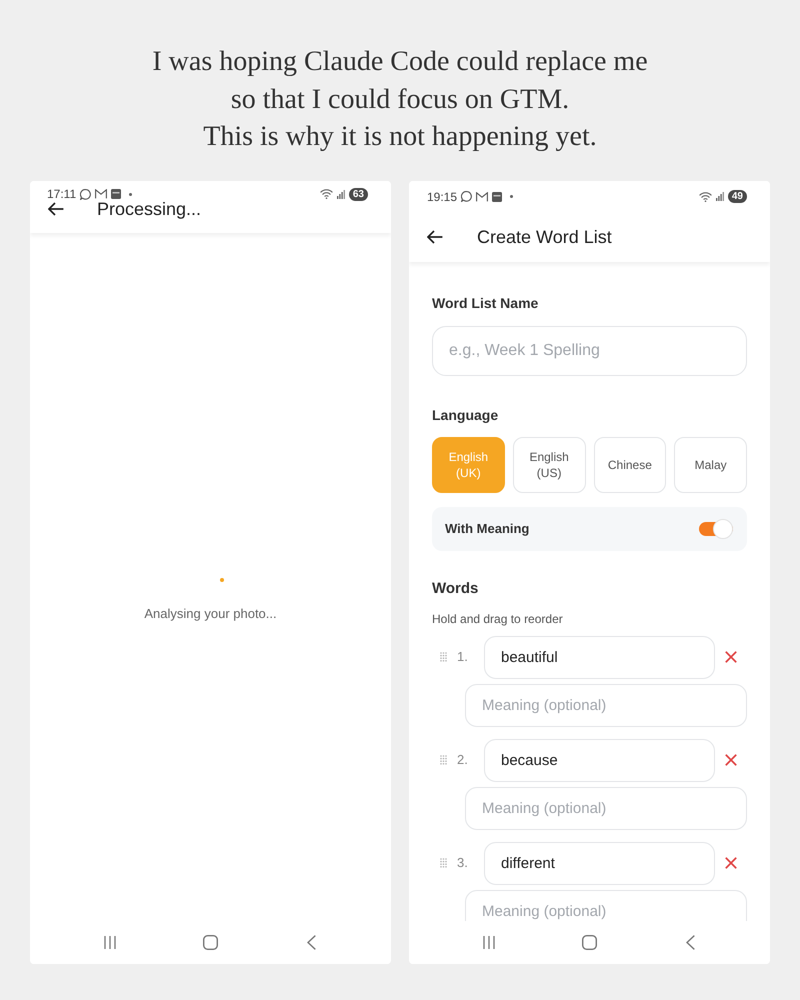 The height and width of the screenshot is (1000, 800). I want to click on toggle-switch, so click(716, 528).